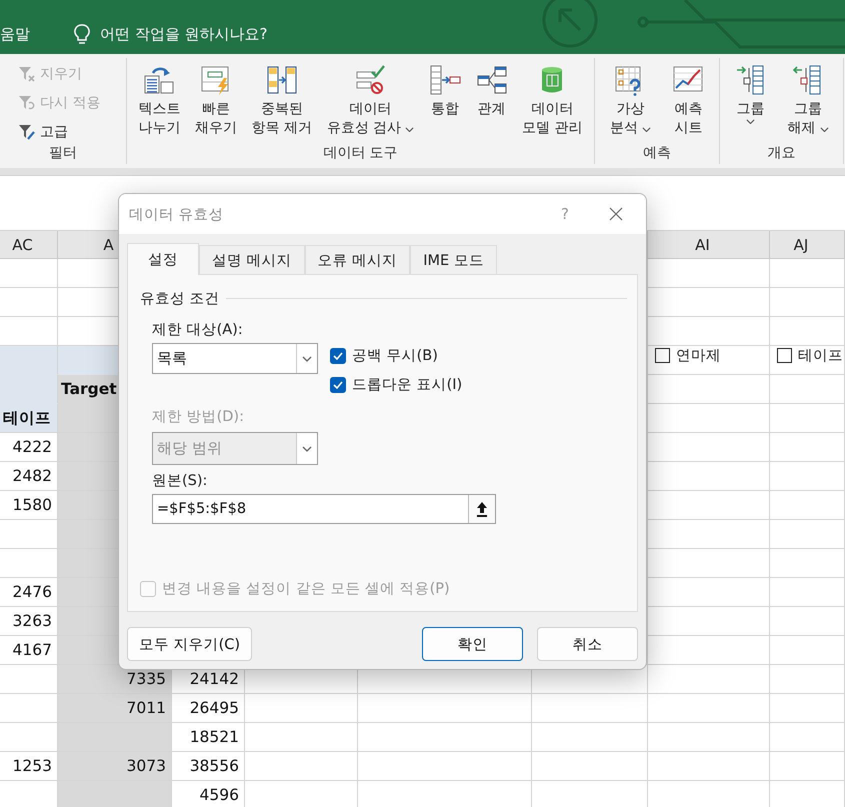 The height and width of the screenshot is (807, 845). I want to click on cell-text: 4167, so click(32, 650).